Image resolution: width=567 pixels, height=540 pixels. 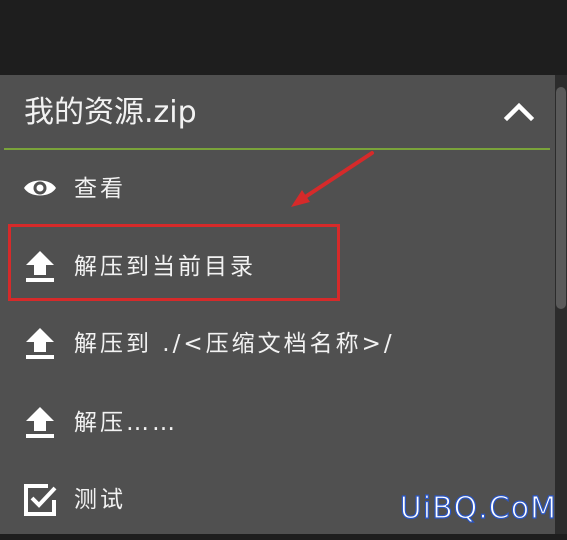 What do you see at coordinates (234, 344) in the screenshot?
I see `menu-item-extract-to-folder-label: 解压到 ./<压缩文档名称>/` at bounding box center [234, 344].